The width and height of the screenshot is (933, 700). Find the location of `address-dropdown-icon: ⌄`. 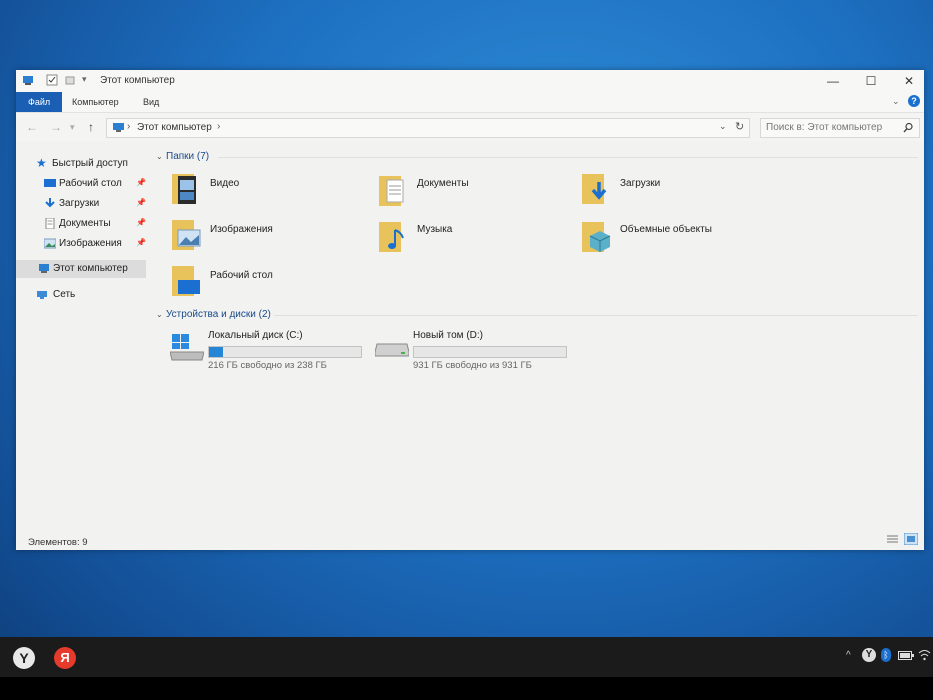

address-dropdown-icon: ⌄ is located at coordinates (723, 126).